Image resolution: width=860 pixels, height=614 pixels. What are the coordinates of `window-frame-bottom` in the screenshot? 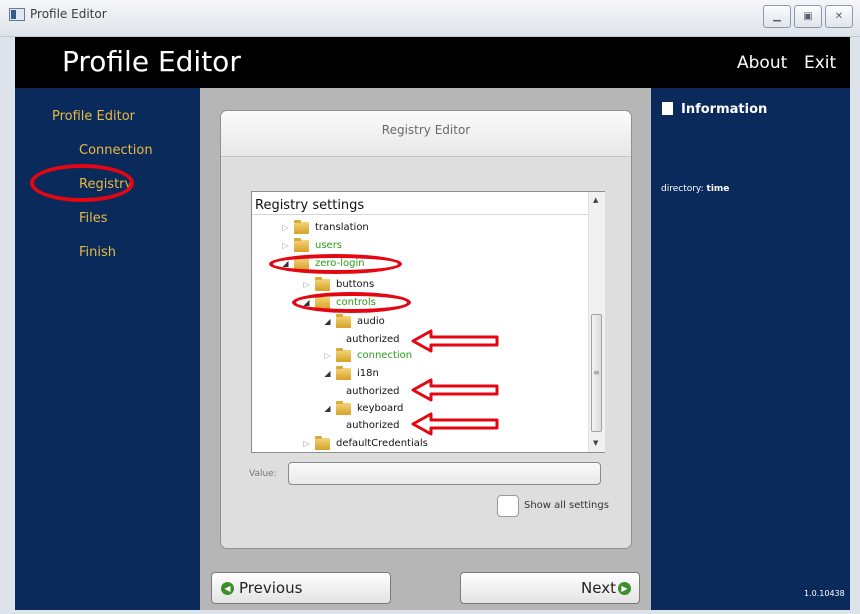 It's located at (430, 612).